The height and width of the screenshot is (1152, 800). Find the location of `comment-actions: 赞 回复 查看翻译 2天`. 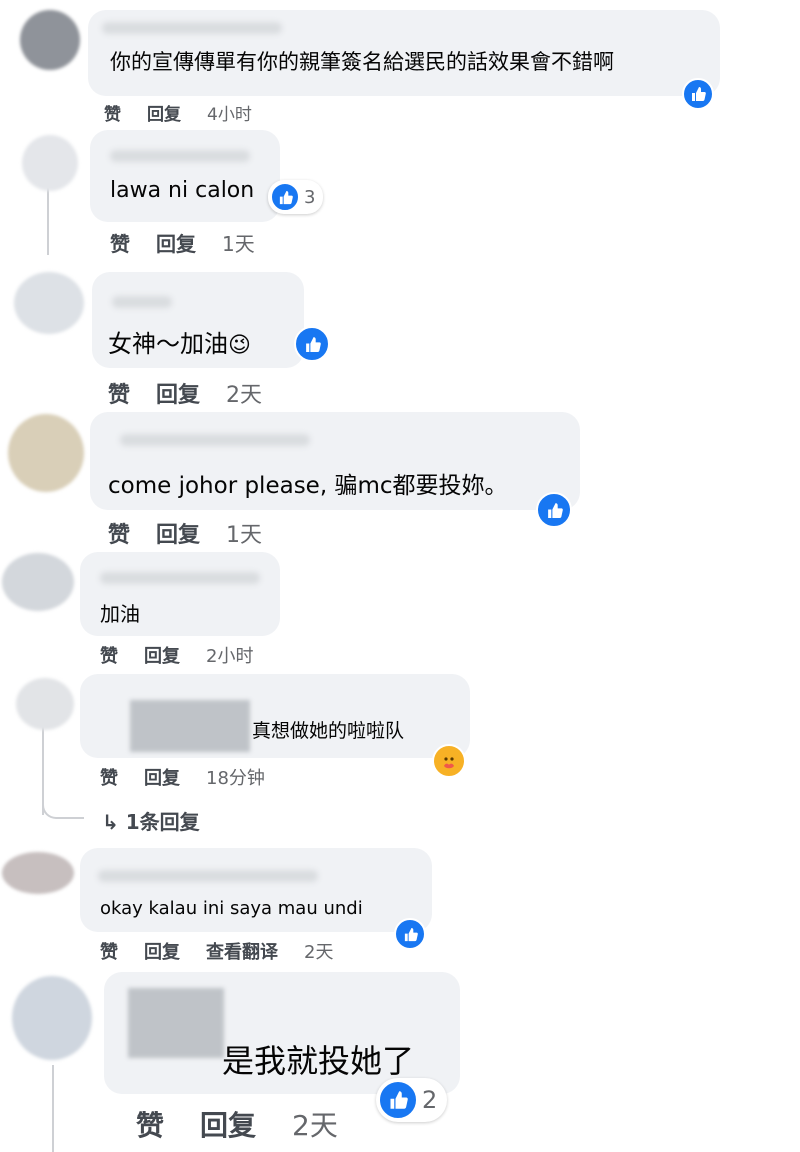

comment-actions: 赞 回复 查看翻译 2天 is located at coordinates (216, 951).